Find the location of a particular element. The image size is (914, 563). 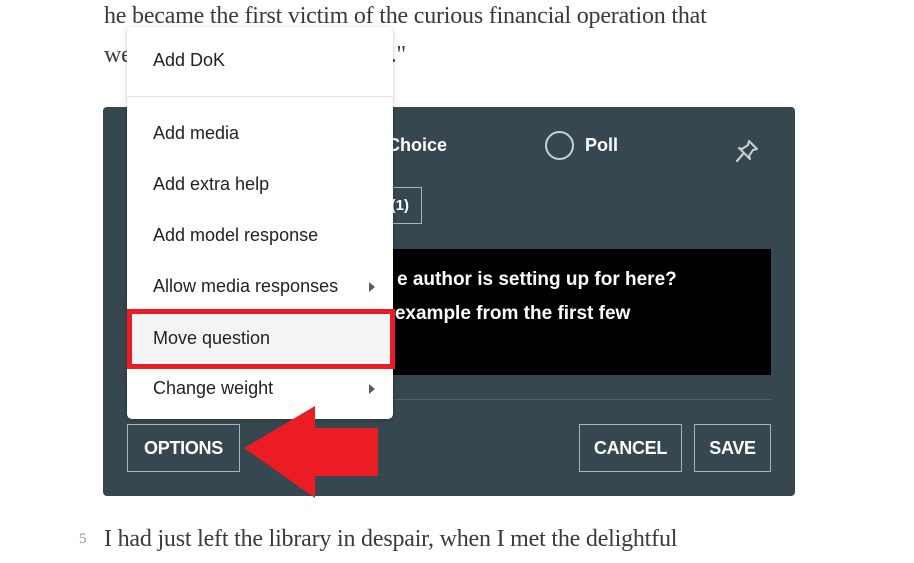

menu-item-label: Add model response is located at coordinates (236, 235).